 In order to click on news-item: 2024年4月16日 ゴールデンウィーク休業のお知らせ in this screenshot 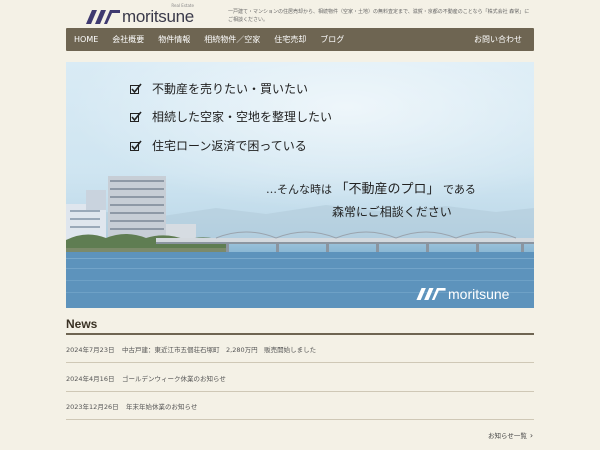, I will do `click(300, 378)`.